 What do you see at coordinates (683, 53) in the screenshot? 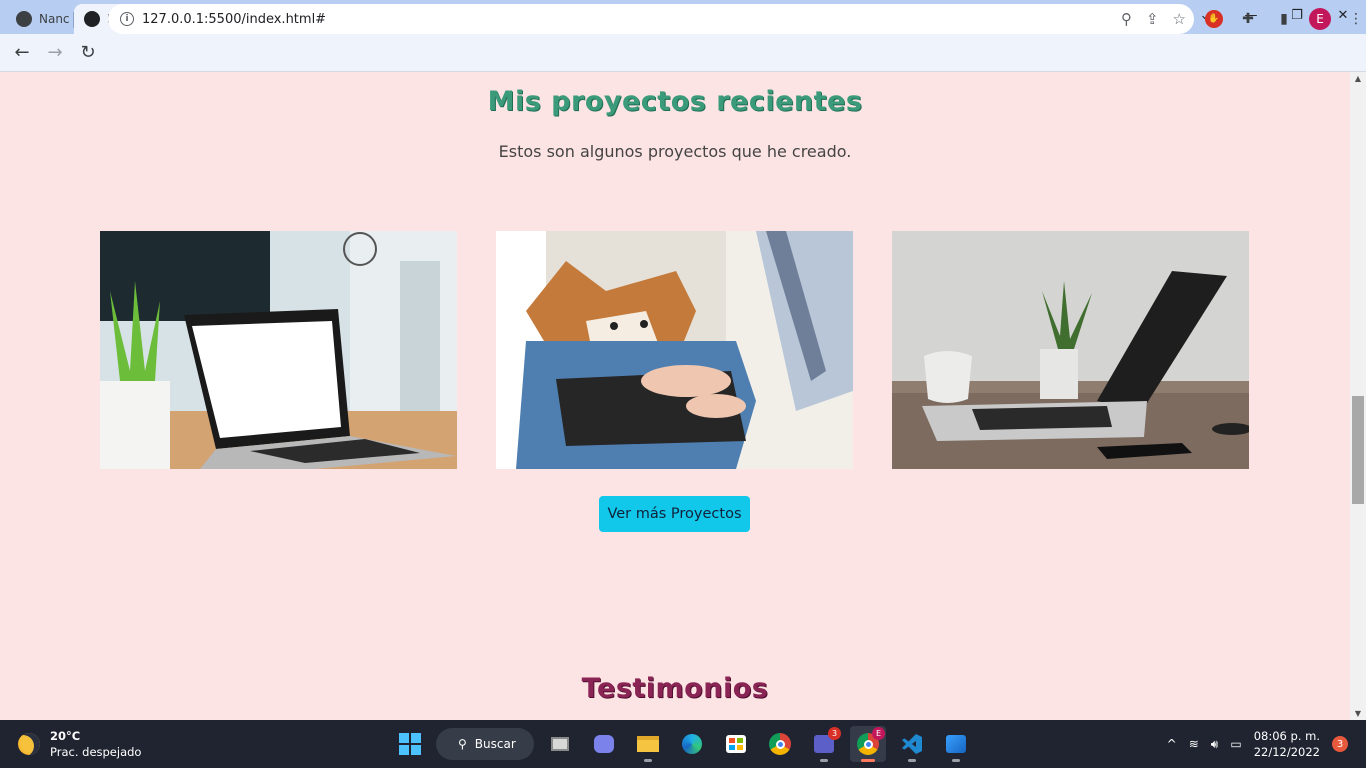
I see `browser-toolbar: ← → ↻` at bounding box center [683, 53].